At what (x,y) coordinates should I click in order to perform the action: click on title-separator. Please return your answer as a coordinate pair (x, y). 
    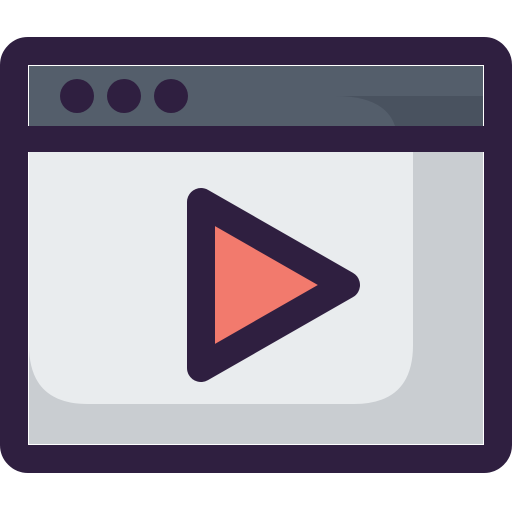
    Looking at the image, I should click on (256, 139).